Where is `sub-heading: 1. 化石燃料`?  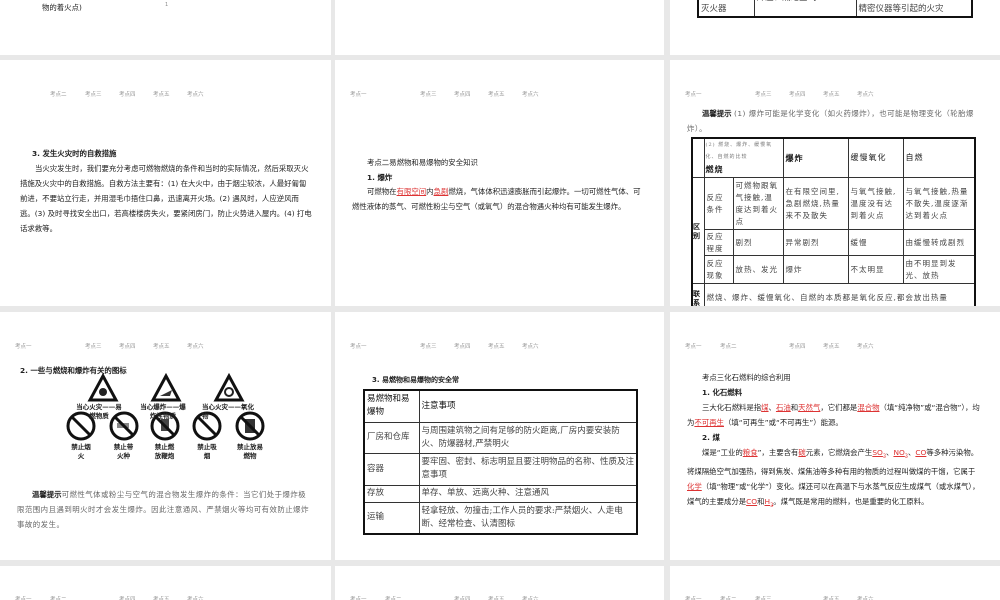
sub-heading: 1. 化石燃料 is located at coordinates (722, 392).